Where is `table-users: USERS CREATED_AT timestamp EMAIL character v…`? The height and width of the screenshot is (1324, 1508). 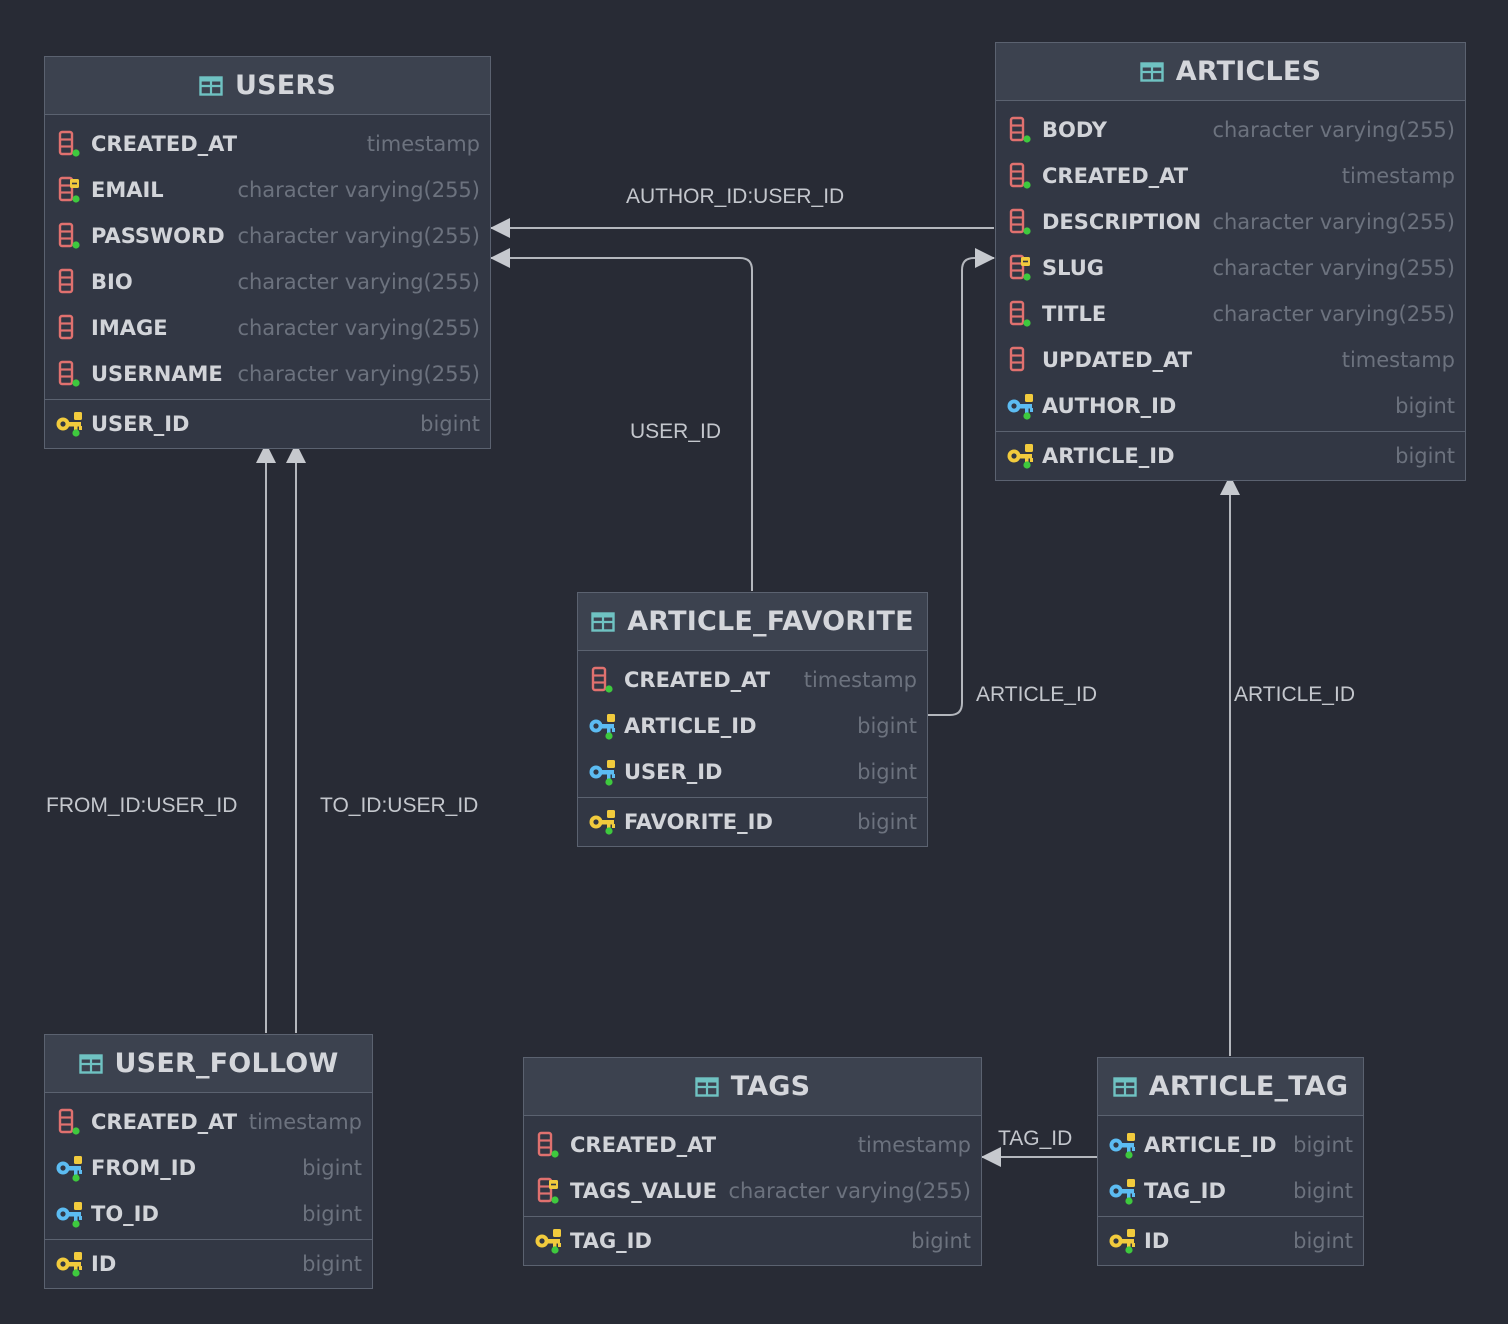 table-users: USERS CREATED_AT timestamp EMAIL character v… is located at coordinates (267, 252).